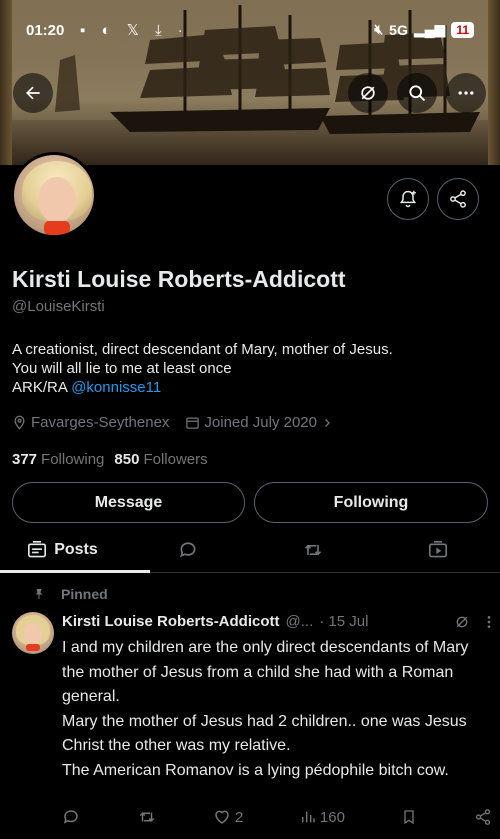 The height and width of the screenshot is (839, 500). I want to click on following-count-link: 377 Following, so click(58, 459).